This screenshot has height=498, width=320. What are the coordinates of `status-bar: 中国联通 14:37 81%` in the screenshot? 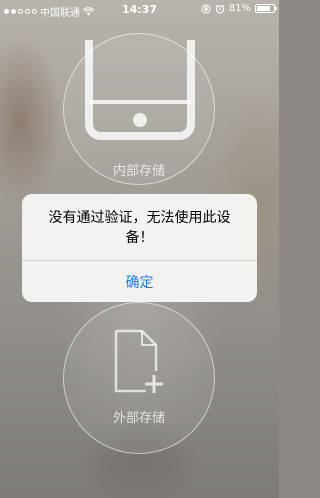 It's located at (139, 10).